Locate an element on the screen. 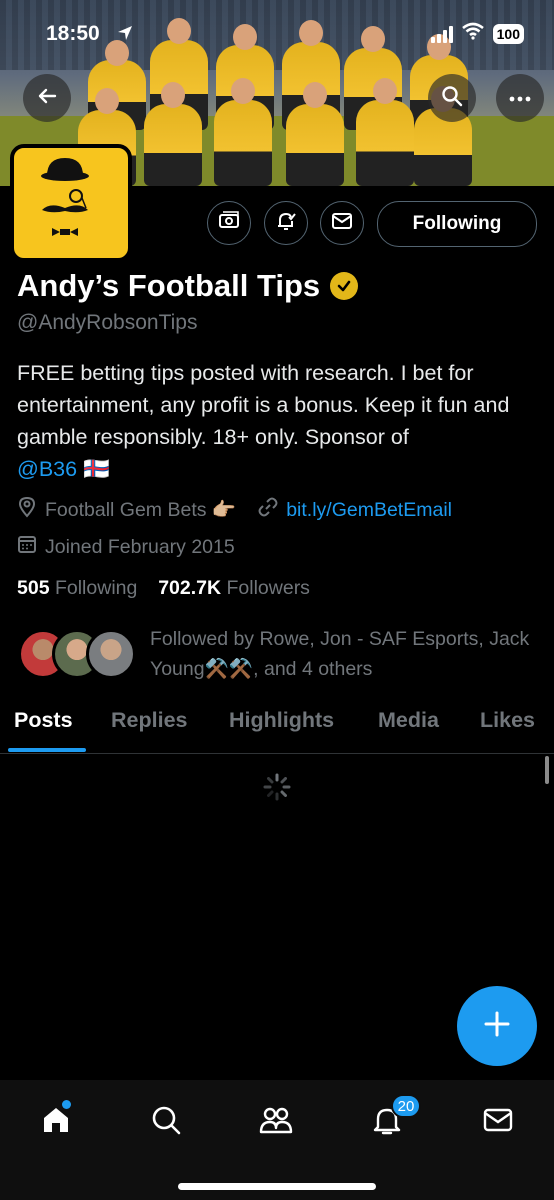  subscribe-button is located at coordinates (229, 223).